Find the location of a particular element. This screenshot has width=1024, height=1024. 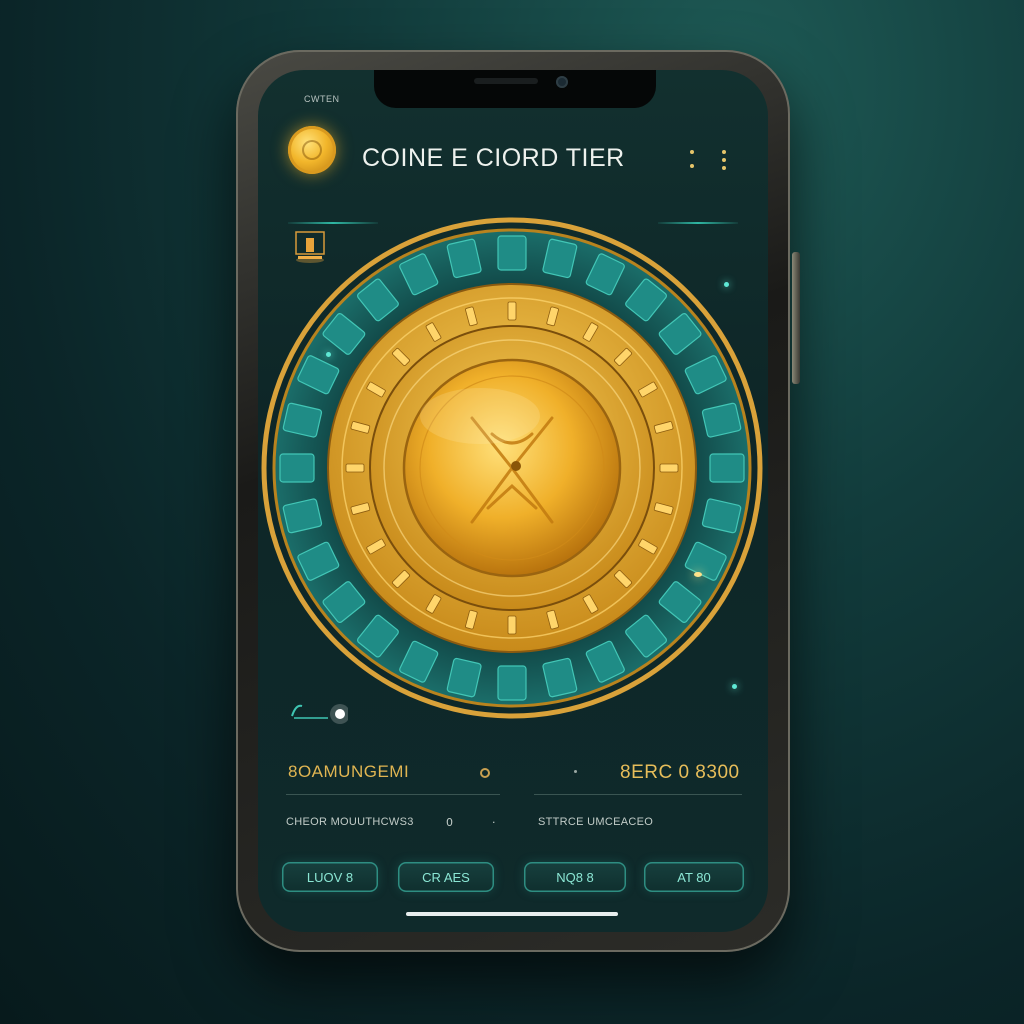

detail-text-left: CHEOR MOUUTHCWS3 is located at coordinates (350, 822).